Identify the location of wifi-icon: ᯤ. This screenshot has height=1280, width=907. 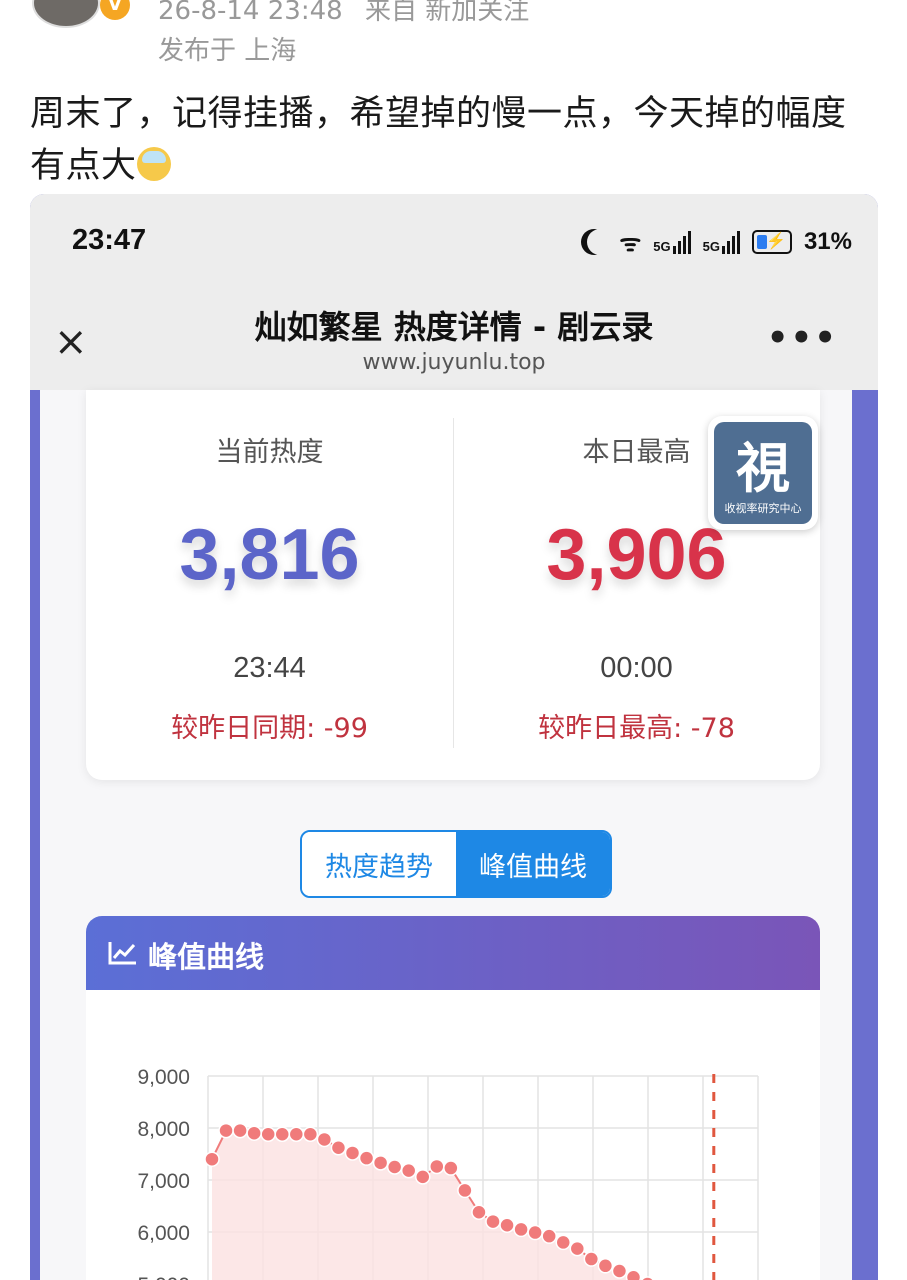
(630, 243).